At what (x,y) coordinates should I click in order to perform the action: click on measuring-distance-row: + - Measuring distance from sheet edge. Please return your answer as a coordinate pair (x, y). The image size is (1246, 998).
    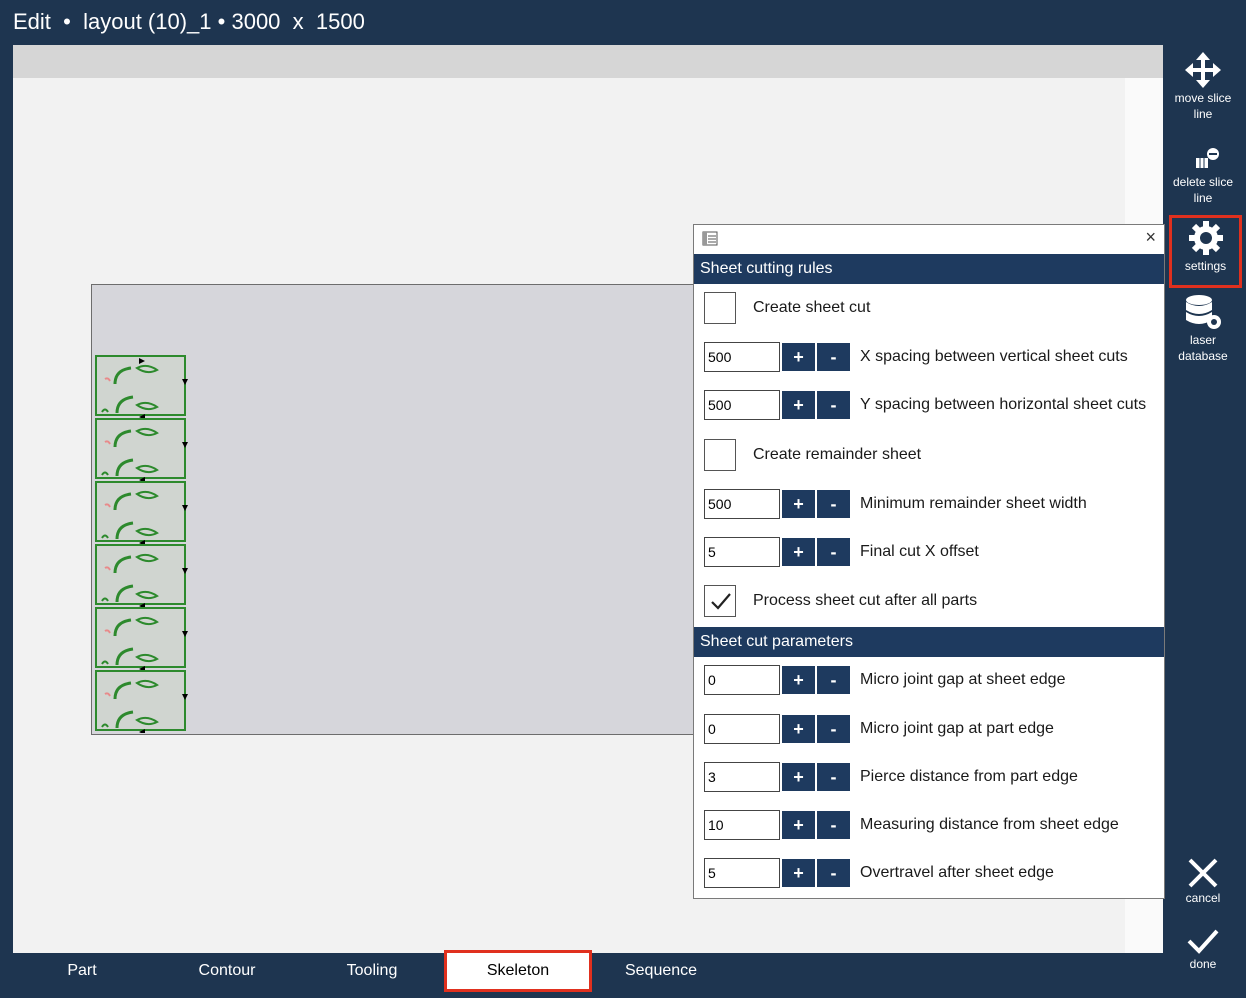
    Looking at the image, I should click on (934, 826).